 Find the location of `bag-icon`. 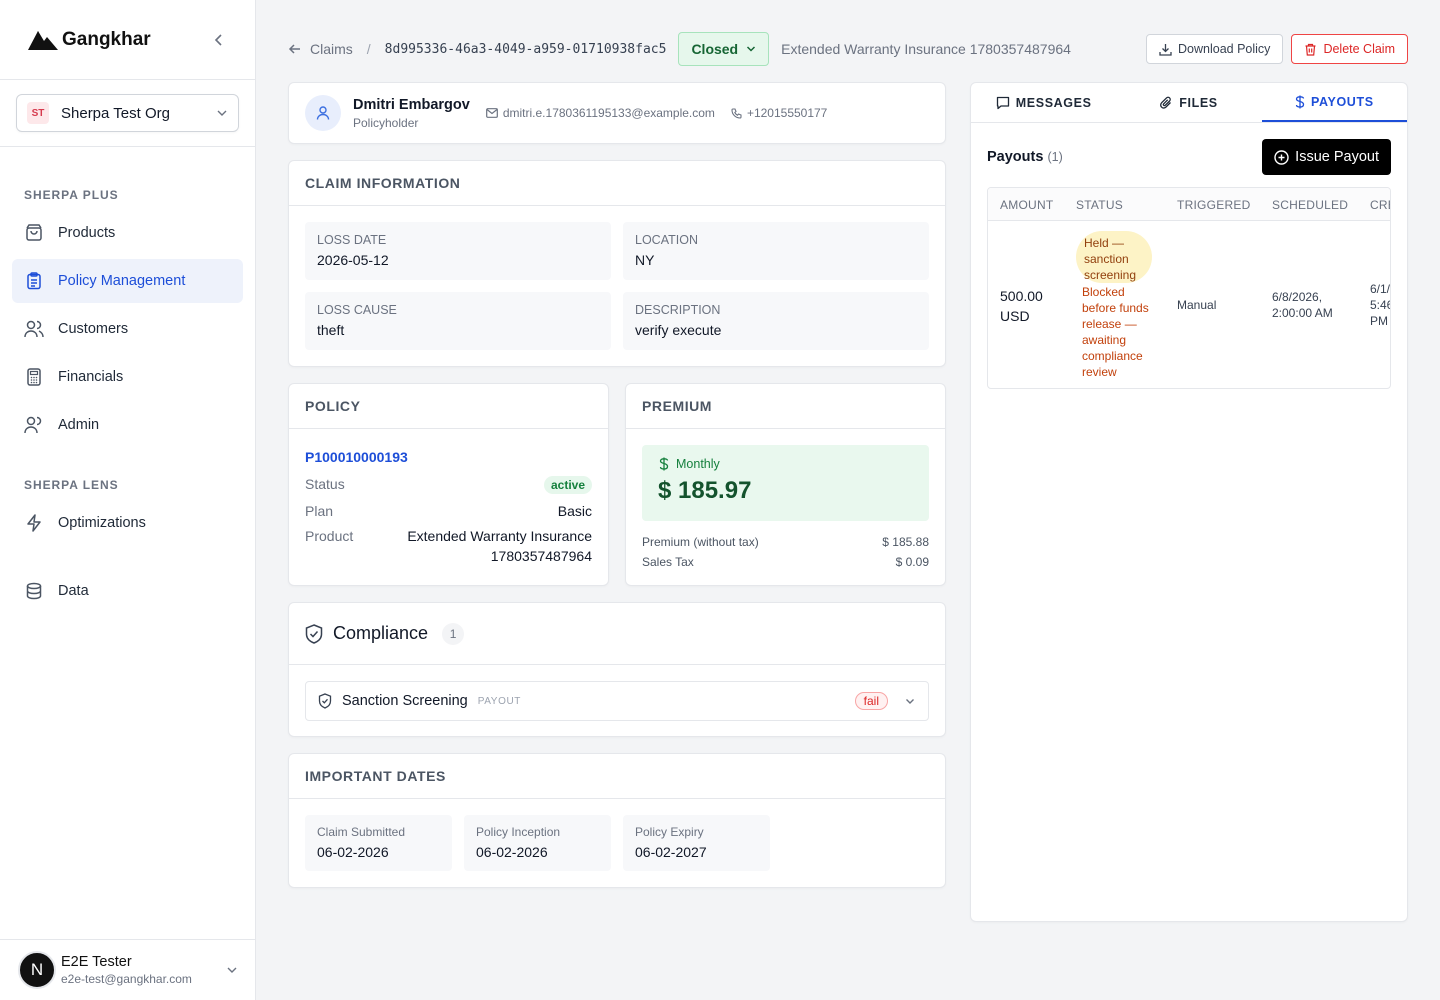

bag-icon is located at coordinates (34, 233).